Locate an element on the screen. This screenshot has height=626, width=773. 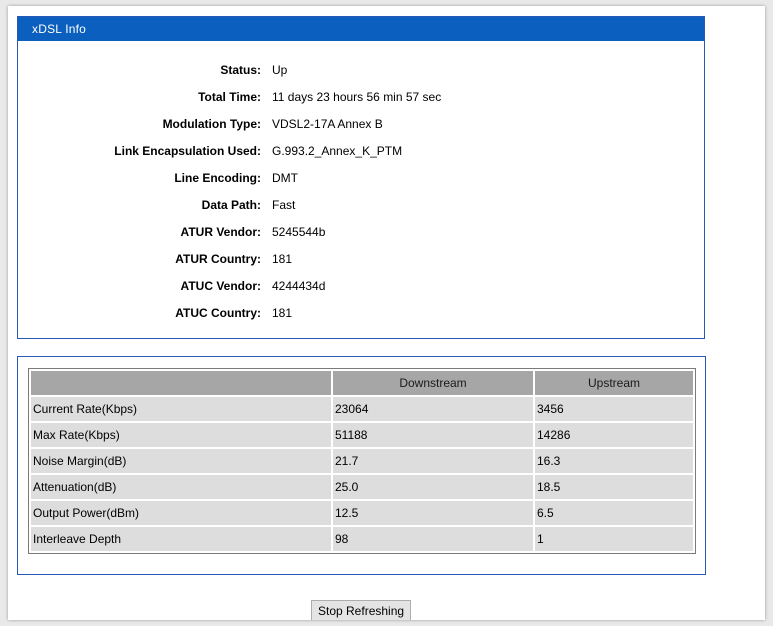
metric-name: Max Rate(Kbps) is located at coordinates (181, 435).